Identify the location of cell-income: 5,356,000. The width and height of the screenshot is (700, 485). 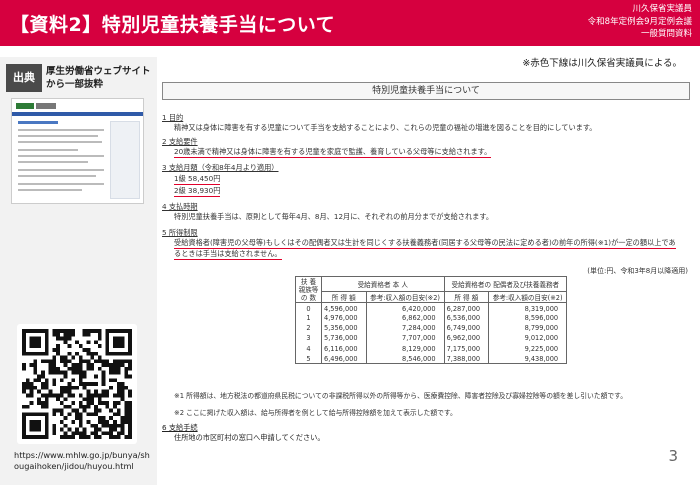
(344, 328).